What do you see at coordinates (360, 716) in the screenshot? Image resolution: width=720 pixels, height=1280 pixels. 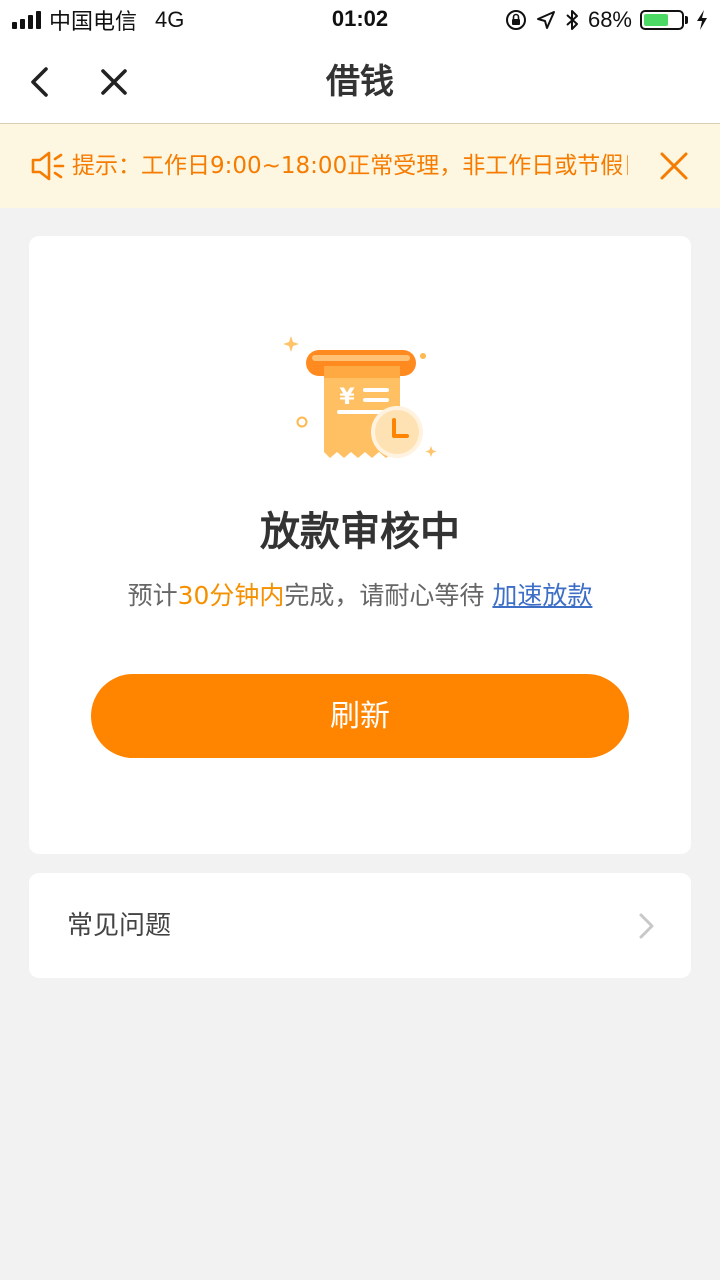 I see `refresh-button: 刷新` at bounding box center [360, 716].